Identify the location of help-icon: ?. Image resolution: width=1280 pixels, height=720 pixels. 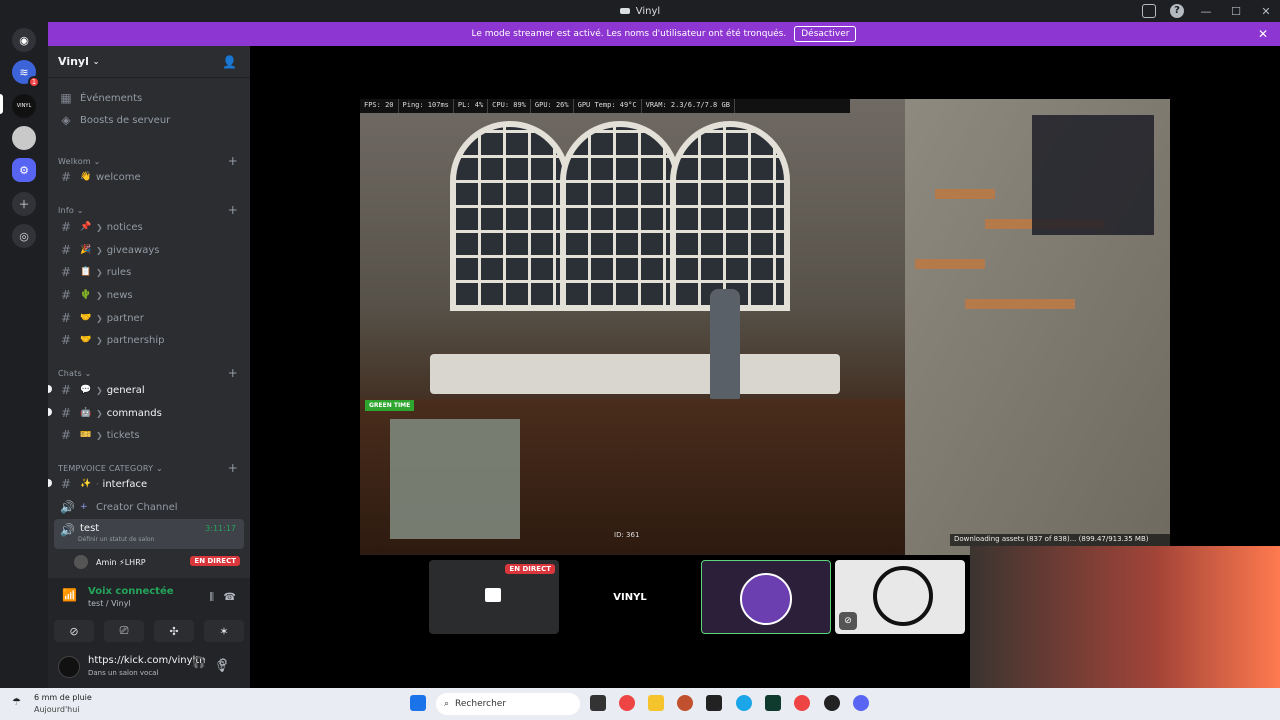
(1177, 11).